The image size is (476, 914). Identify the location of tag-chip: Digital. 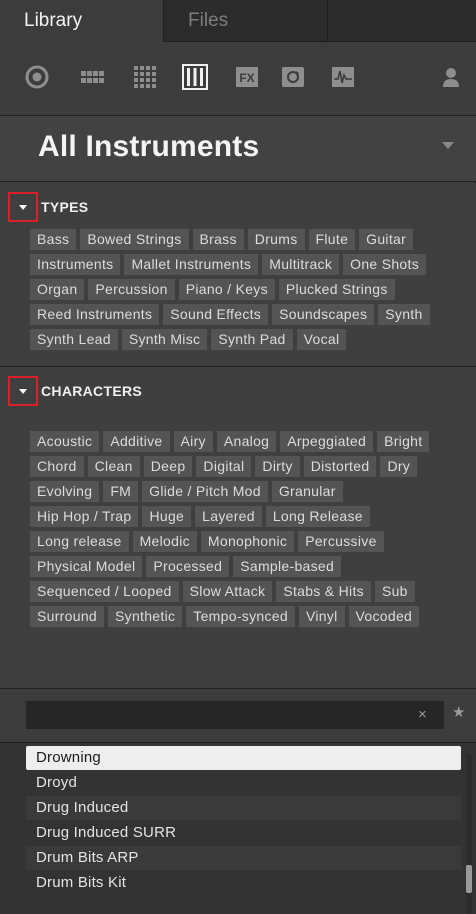
(224, 466).